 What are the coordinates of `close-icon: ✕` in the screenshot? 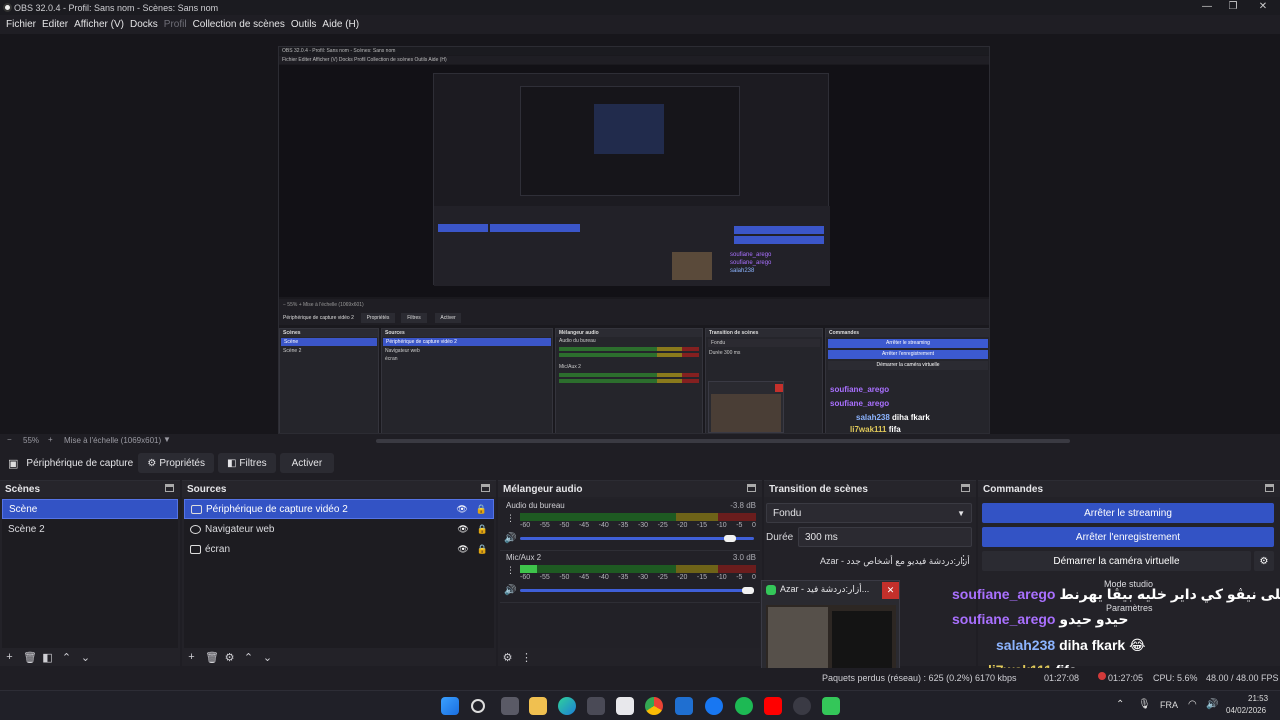 It's located at (890, 590).